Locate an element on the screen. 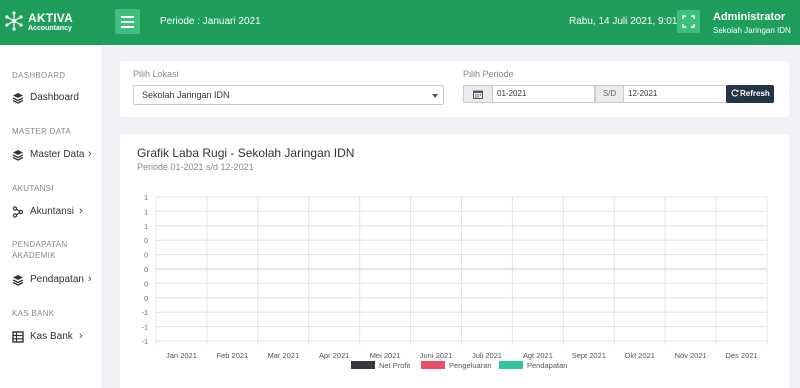 This screenshot has width=800, height=388. sidebar-item-pendapatan: Pendapatan › is located at coordinates (54, 280).